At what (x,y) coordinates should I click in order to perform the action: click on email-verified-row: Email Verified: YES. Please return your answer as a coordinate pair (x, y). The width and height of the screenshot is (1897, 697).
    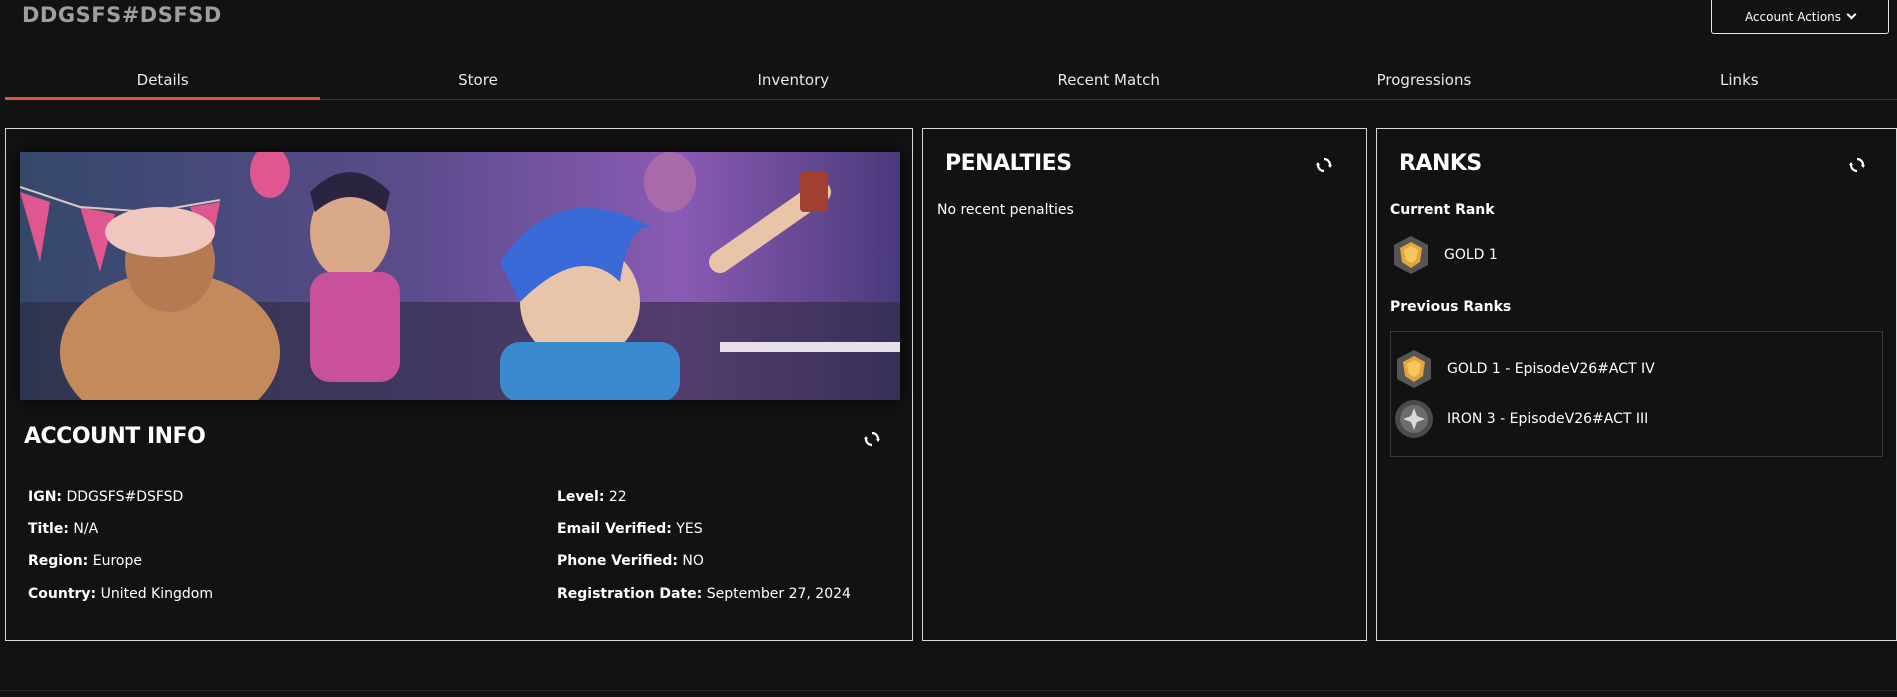
    Looking at the image, I should click on (630, 529).